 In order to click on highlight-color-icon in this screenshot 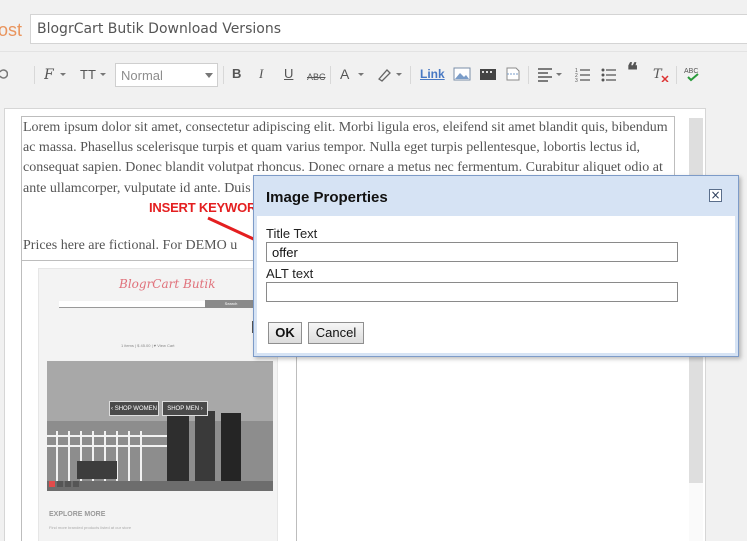, I will do `click(391, 74)`.